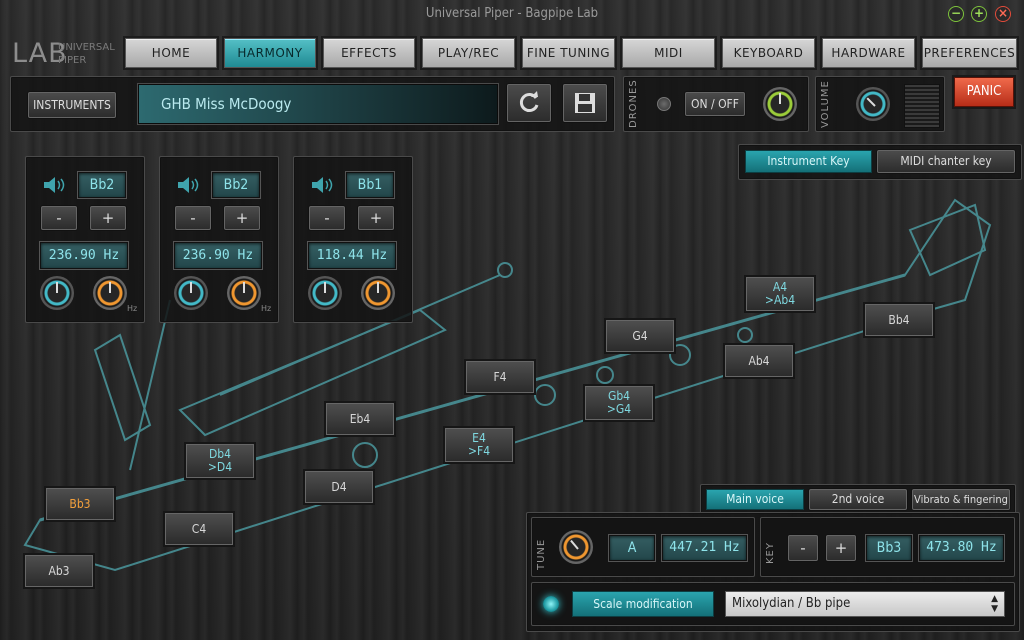 The image size is (1024, 640). Describe the element at coordinates (780, 98) in the screenshot. I see `drones-knob-needle` at that location.